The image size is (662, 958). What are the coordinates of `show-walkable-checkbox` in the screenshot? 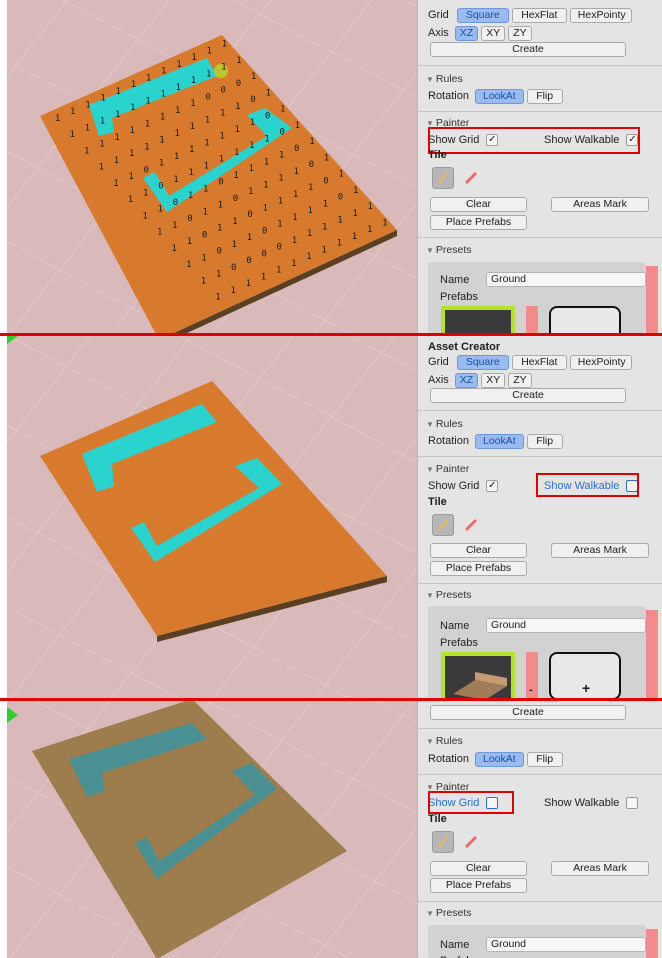 It's located at (632, 803).